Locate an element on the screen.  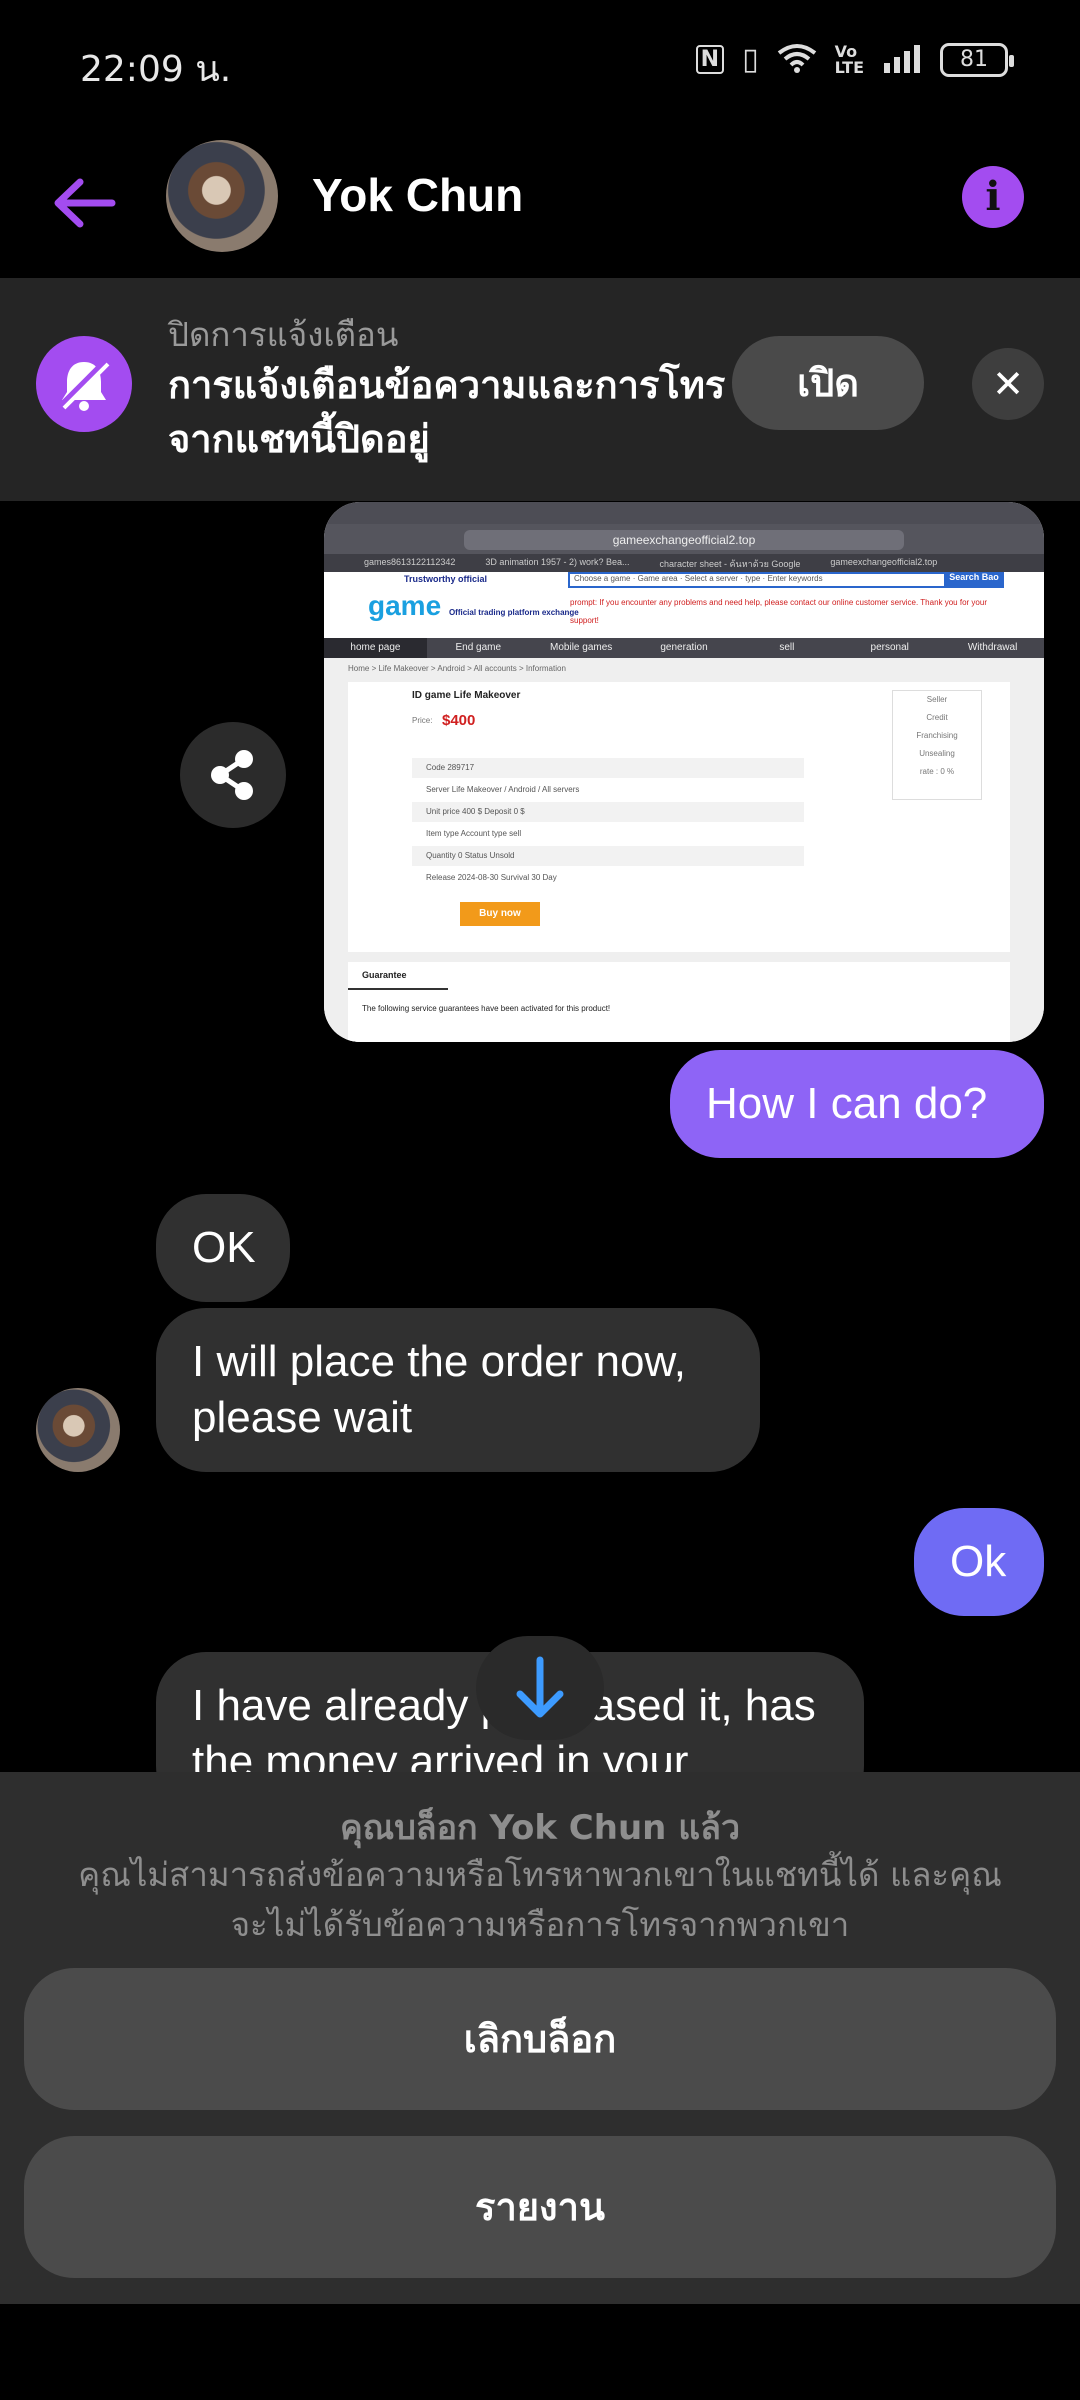
close-icon: ✕ is located at coordinates (1008, 384).